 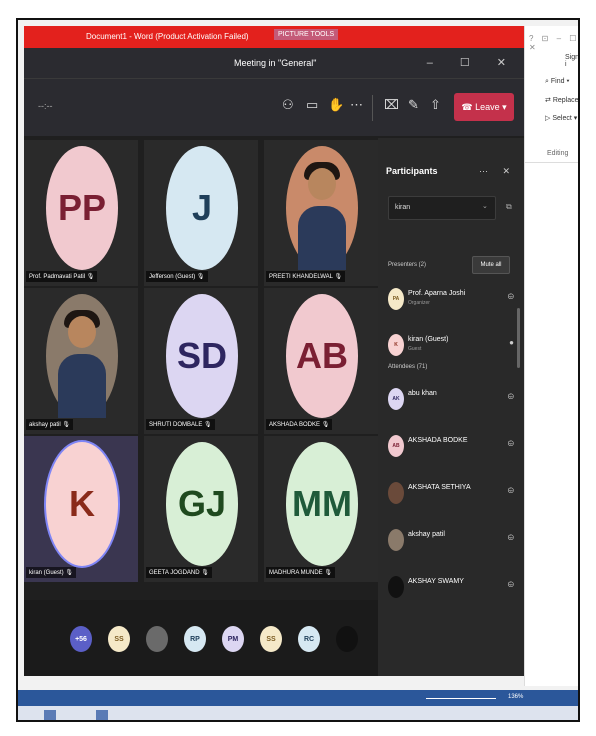 I want to click on picture-tools-tab: PICTURE TOOLS, so click(x=306, y=34).